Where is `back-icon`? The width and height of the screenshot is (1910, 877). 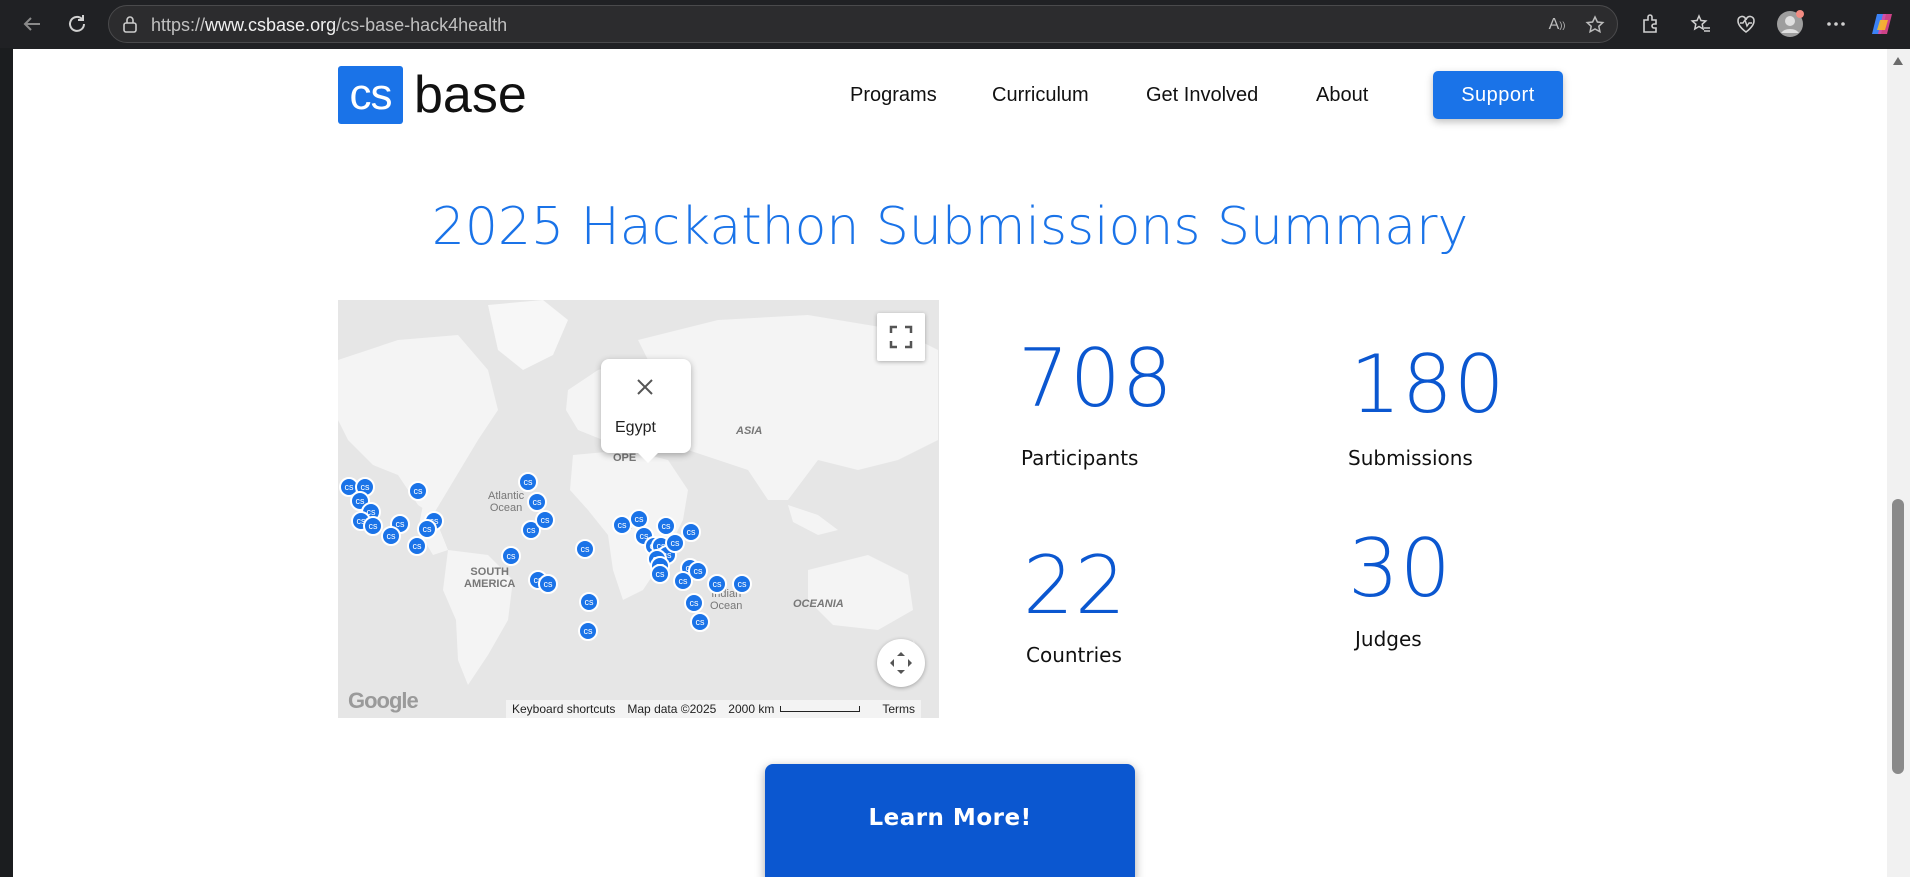
back-icon is located at coordinates (32, 24).